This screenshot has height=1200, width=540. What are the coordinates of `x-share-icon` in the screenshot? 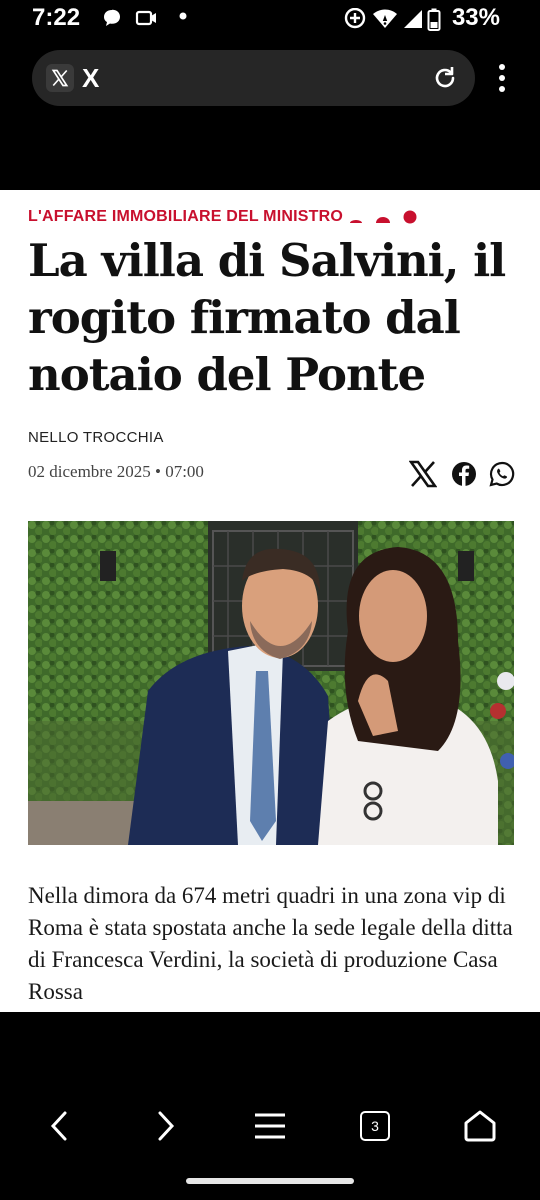 It's located at (423, 474).